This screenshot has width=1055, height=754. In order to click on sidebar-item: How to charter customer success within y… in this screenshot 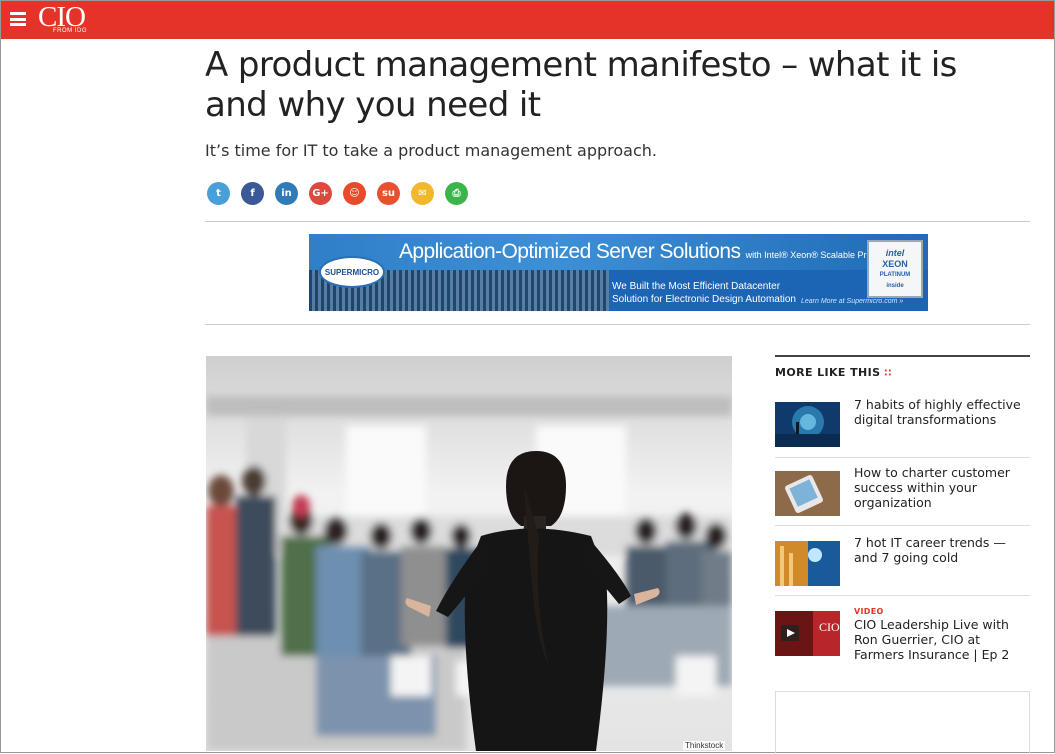, I will do `click(902, 495)`.